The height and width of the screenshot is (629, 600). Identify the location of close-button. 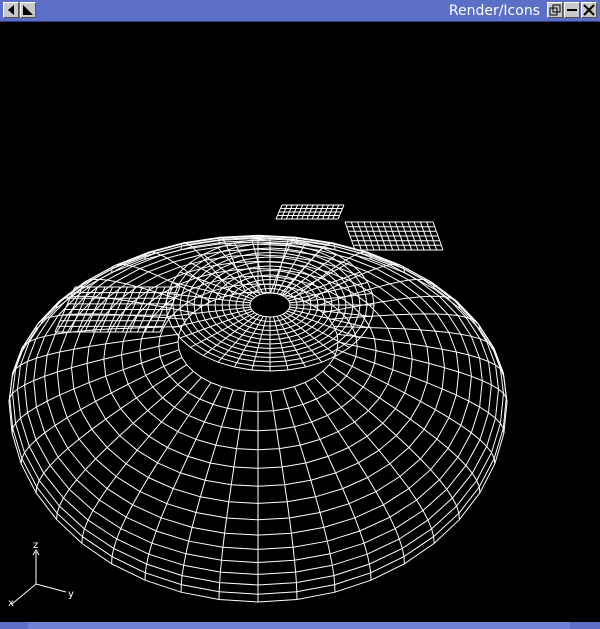
(589, 10).